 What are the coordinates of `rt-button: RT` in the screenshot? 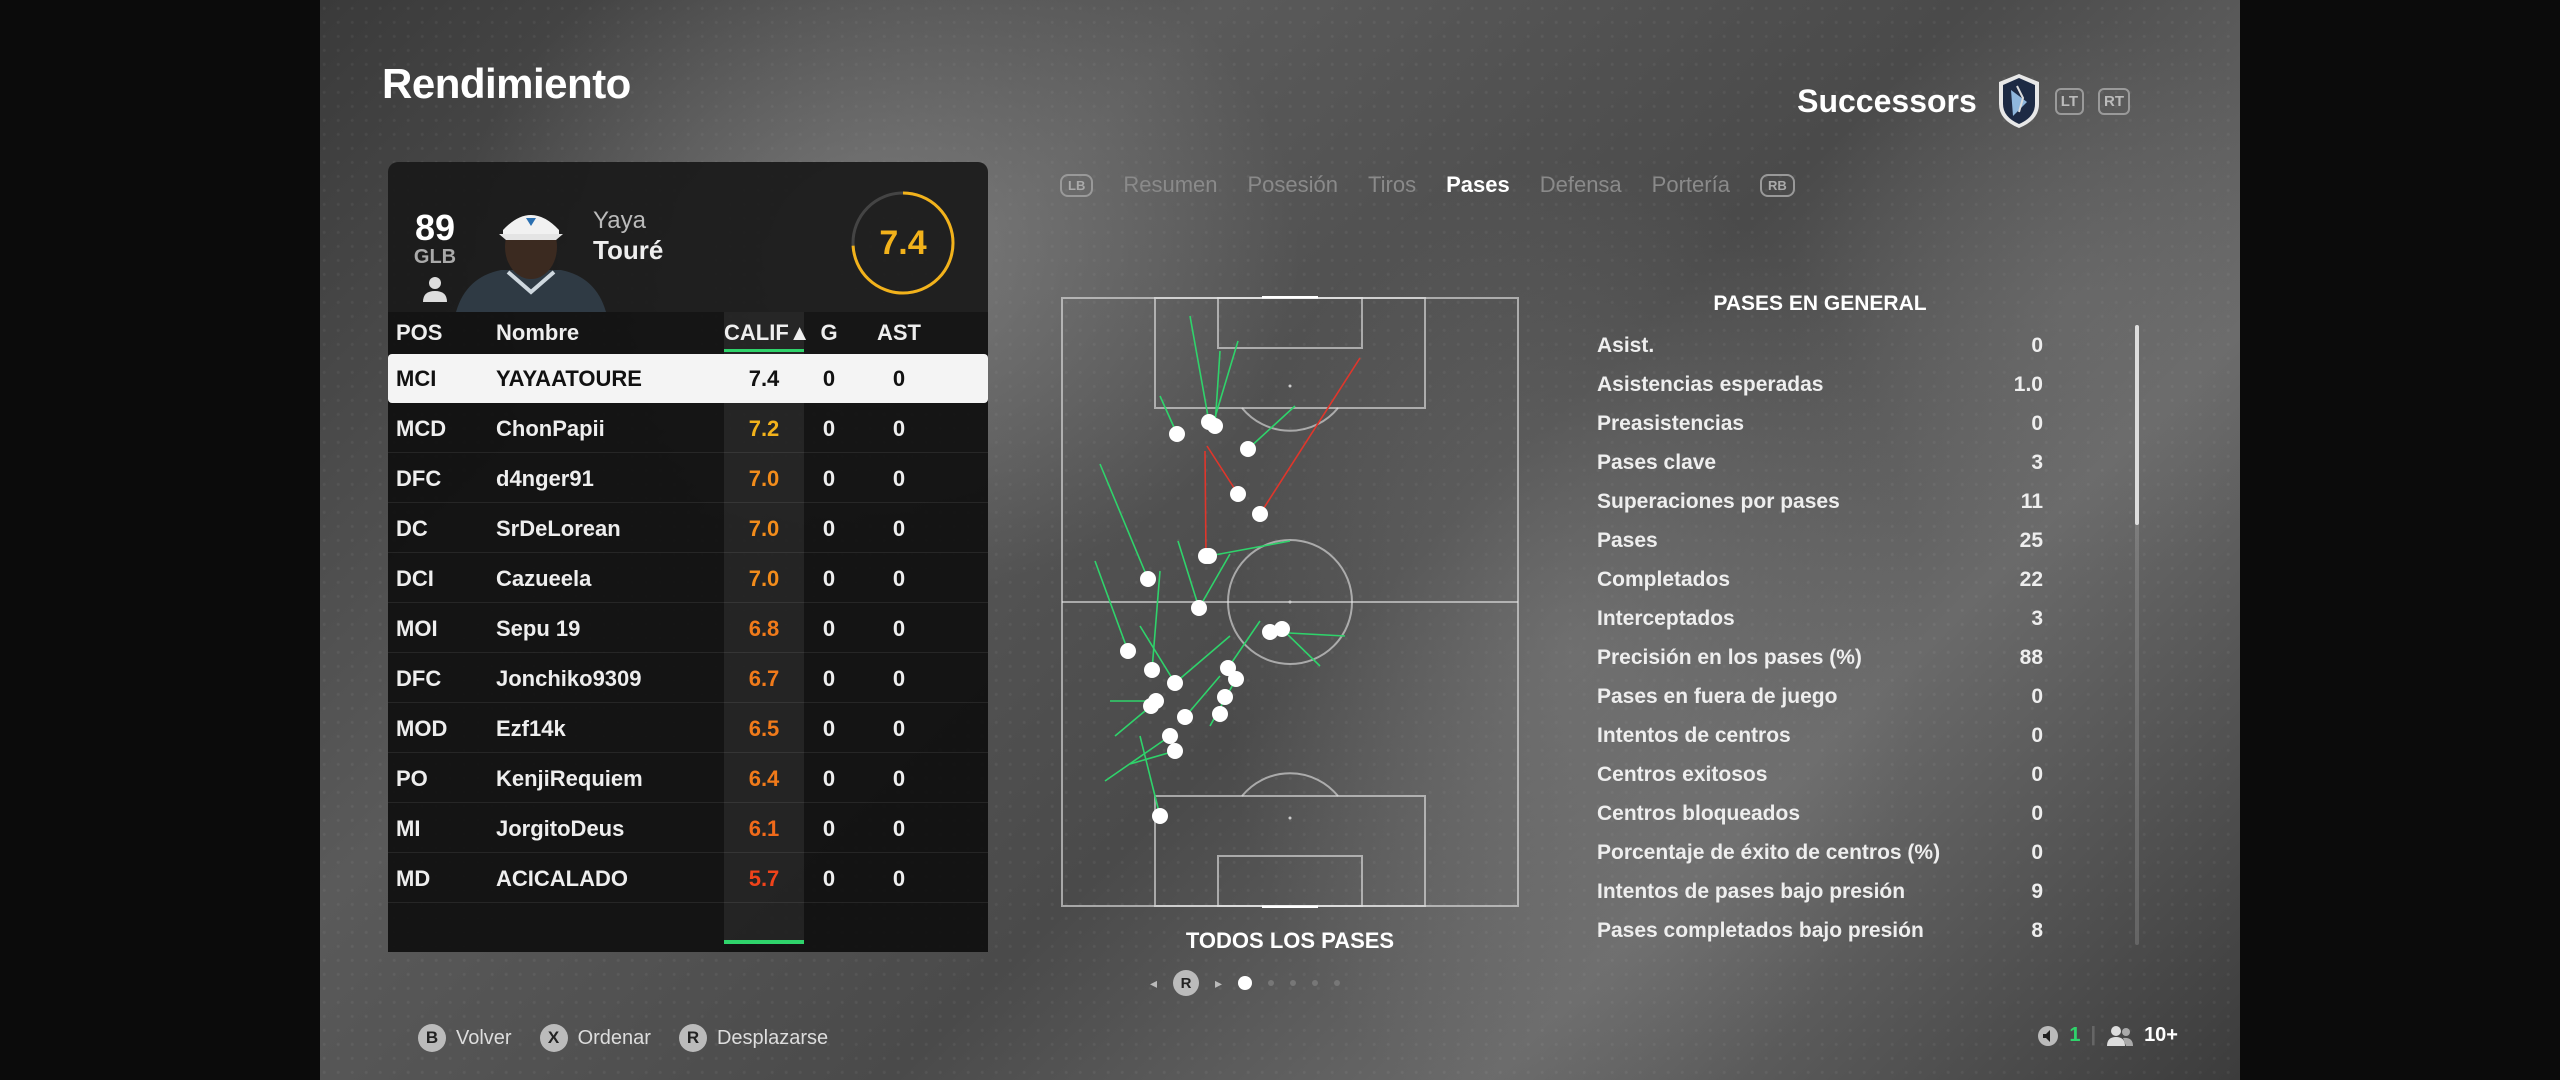 It's located at (2114, 101).